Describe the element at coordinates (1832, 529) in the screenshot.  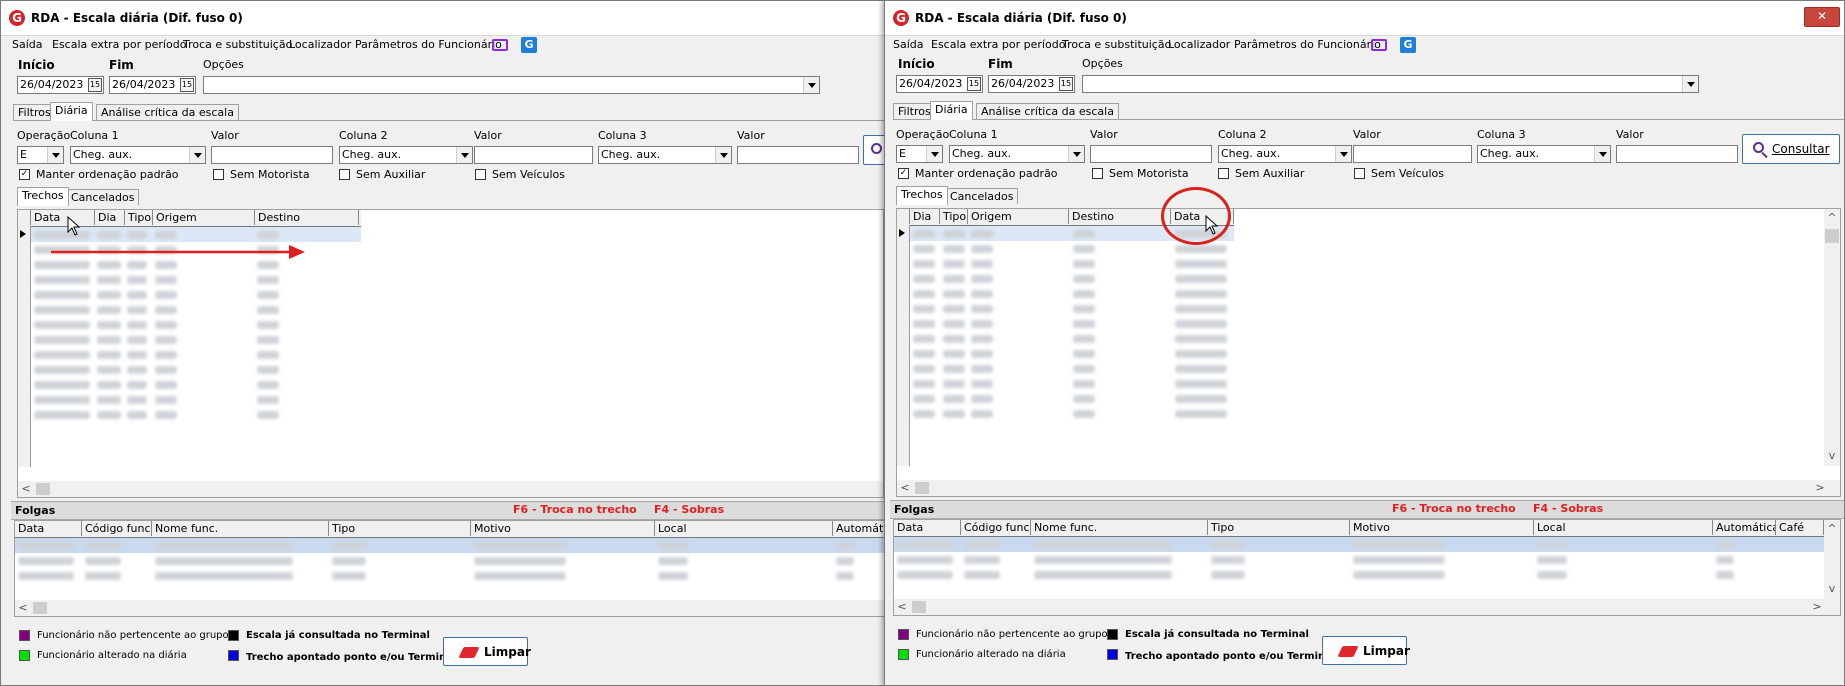
I see `scroll-up-icon: ^` at that location.